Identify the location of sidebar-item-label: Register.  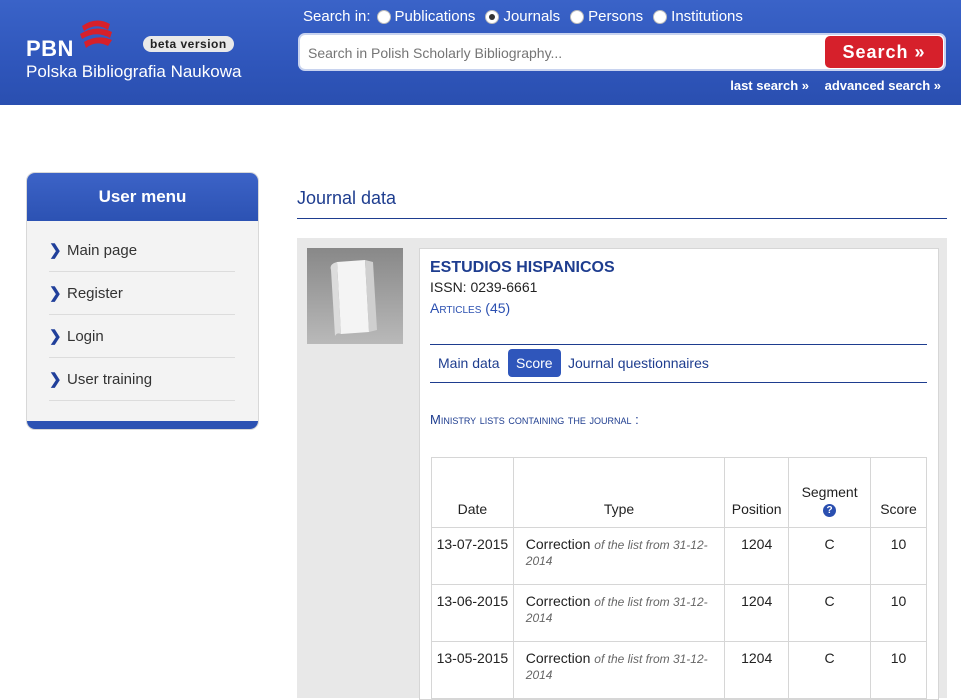
(95, 293).